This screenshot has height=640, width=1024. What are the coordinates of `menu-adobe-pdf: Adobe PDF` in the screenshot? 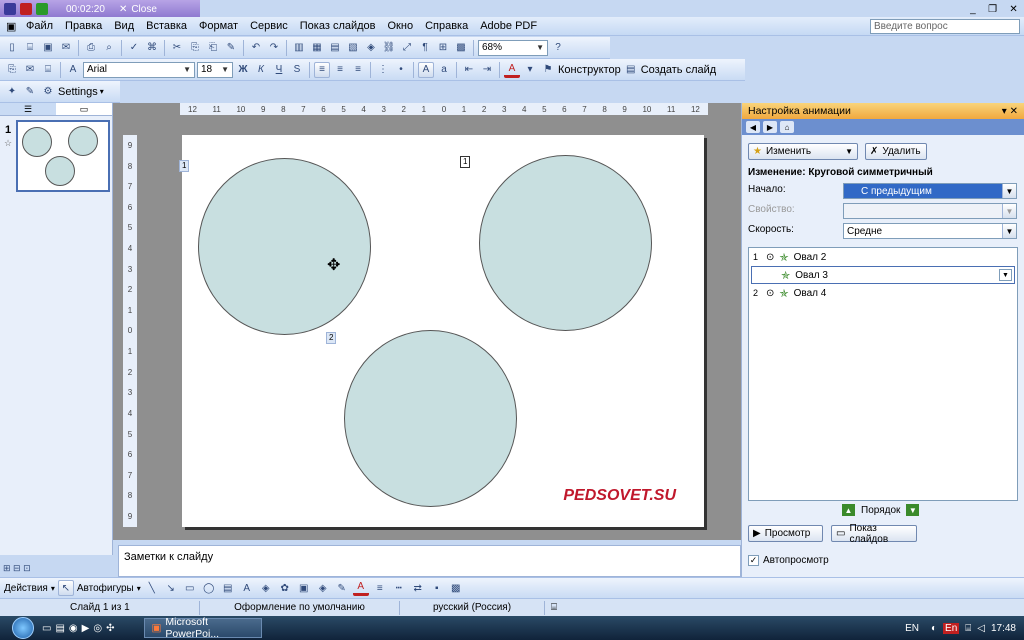 It's located at (508, 26).